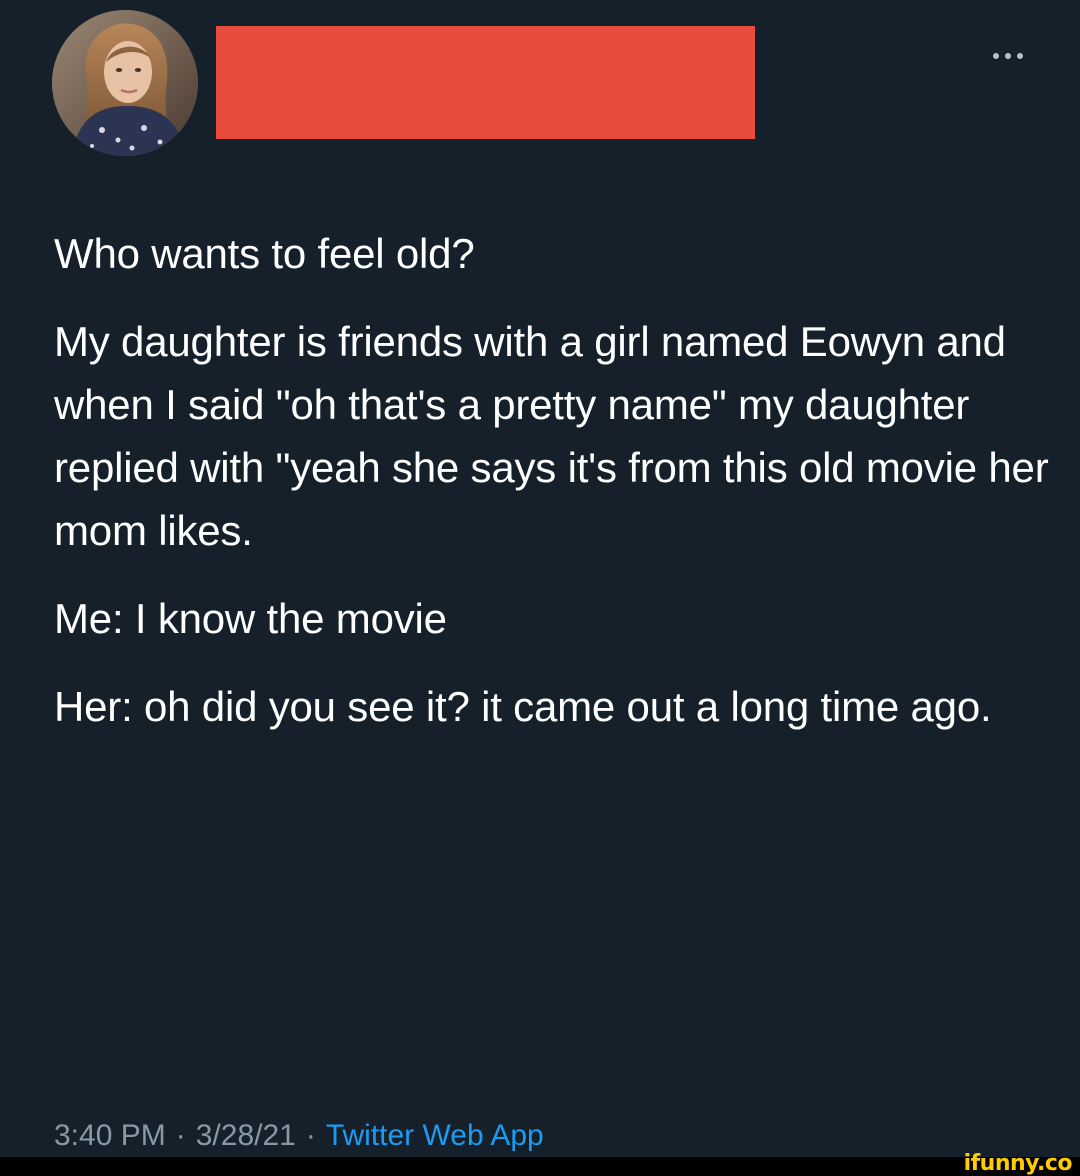 The image size is (1080, 1176). What do you see at coordinates (540, 1166) in the screenshot?
I see `watermark-bar` at bounding box center [540, 1166].